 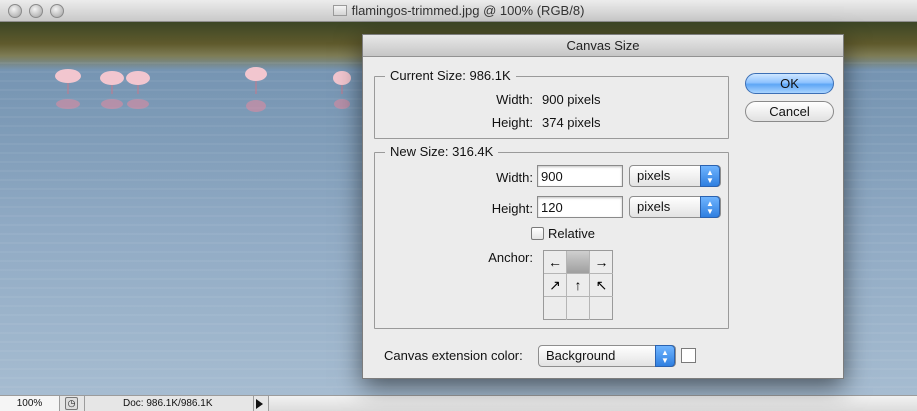 I want to click on anchor-middle-center: ↑, so click(x=578, y=285).